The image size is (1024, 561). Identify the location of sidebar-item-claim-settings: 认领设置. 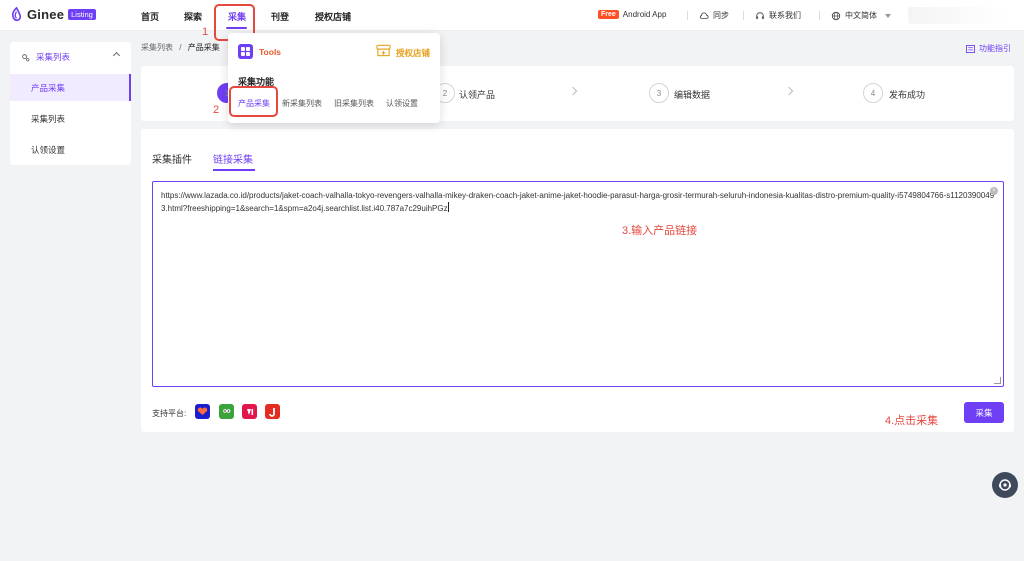
(70, 149).